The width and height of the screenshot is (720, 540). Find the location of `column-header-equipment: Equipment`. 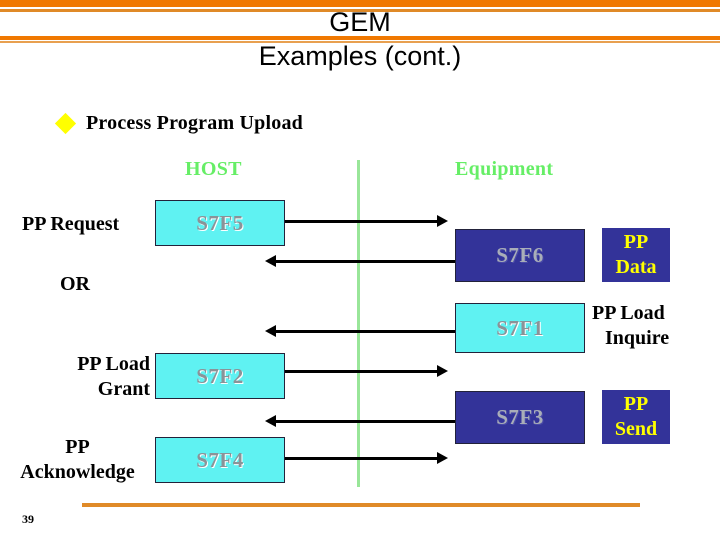

column-header-equipment: Equipment is located at coordinates (504, 169).